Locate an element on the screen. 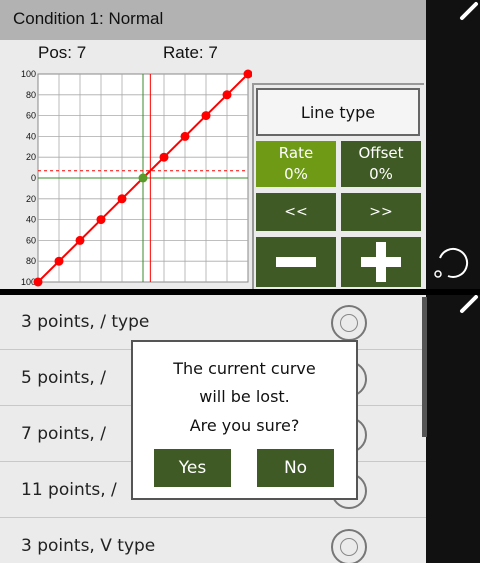  increase-button is located at coordinates (381, 262).